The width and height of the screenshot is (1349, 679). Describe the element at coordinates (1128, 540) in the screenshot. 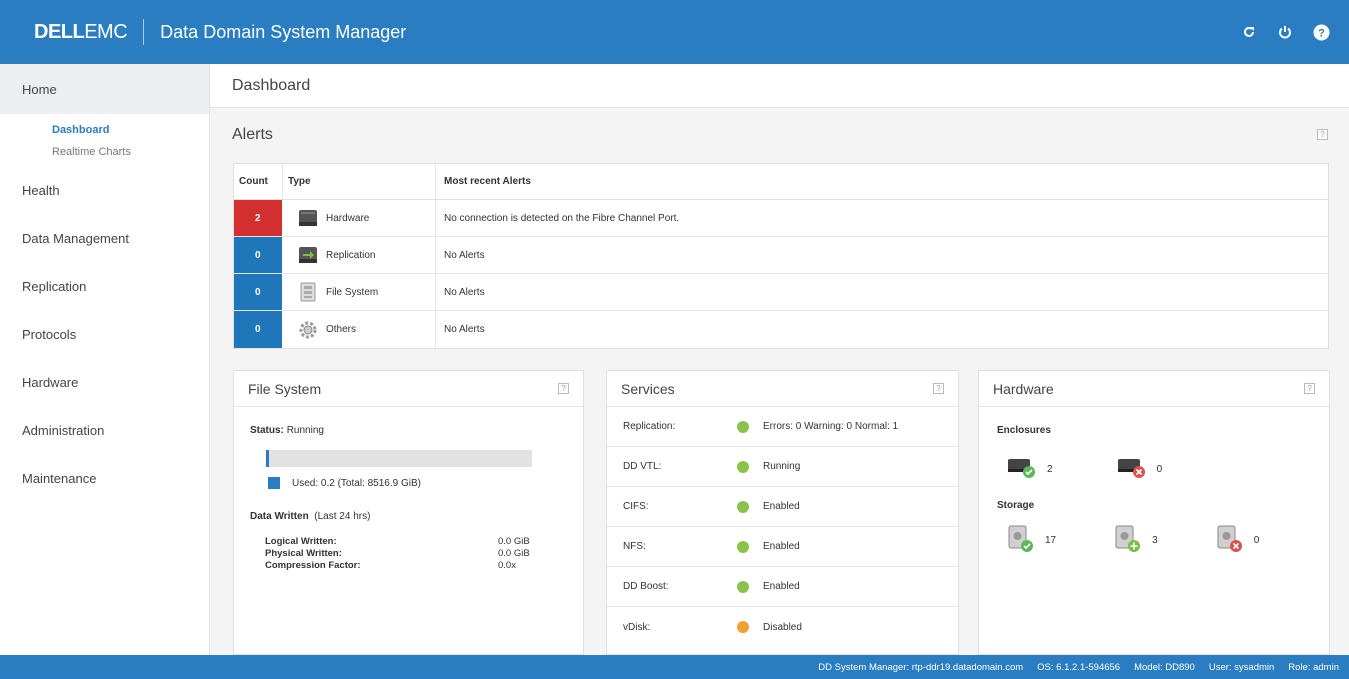

I see `disk-spare-icon` at that location.